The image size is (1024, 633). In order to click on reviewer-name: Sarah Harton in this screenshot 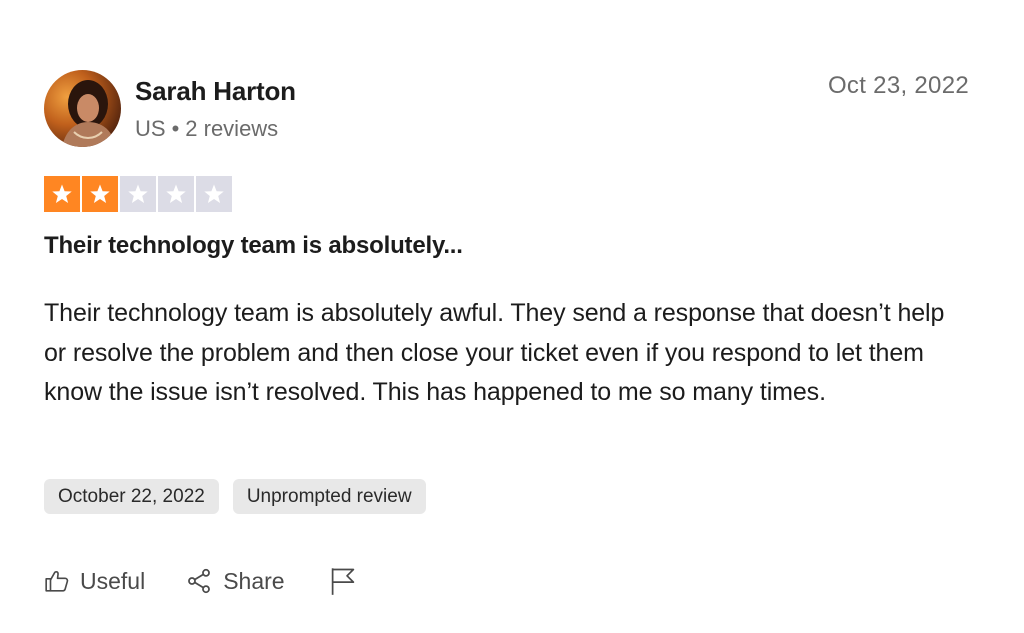, I will do `click(215, 91)`.